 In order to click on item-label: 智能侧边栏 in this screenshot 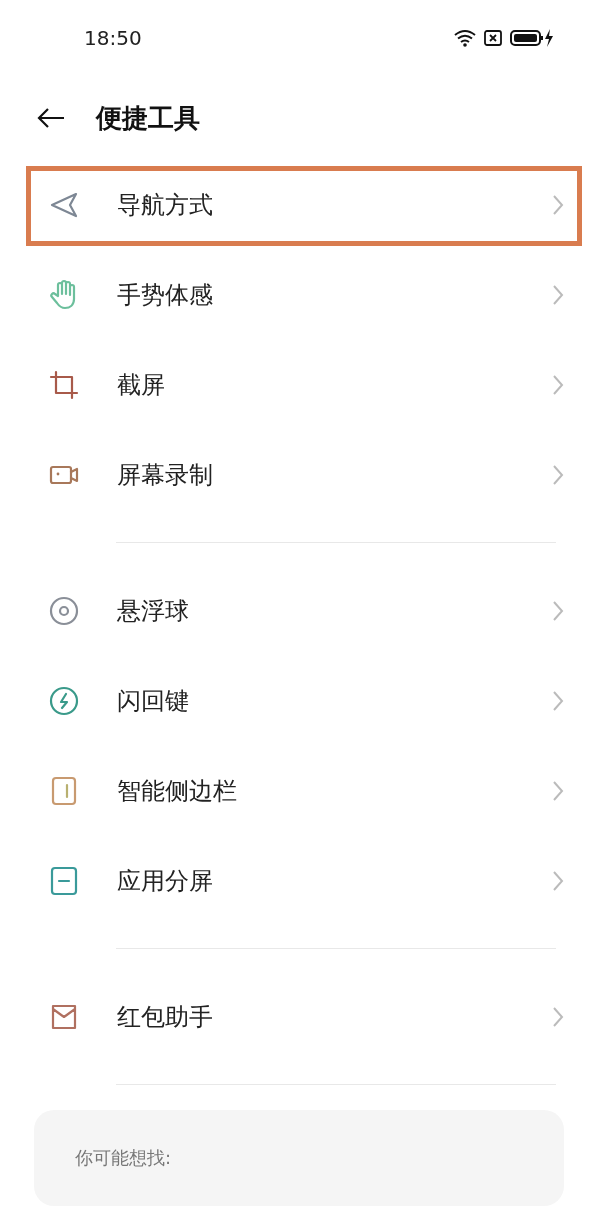, I will do `click(177, 791)`.